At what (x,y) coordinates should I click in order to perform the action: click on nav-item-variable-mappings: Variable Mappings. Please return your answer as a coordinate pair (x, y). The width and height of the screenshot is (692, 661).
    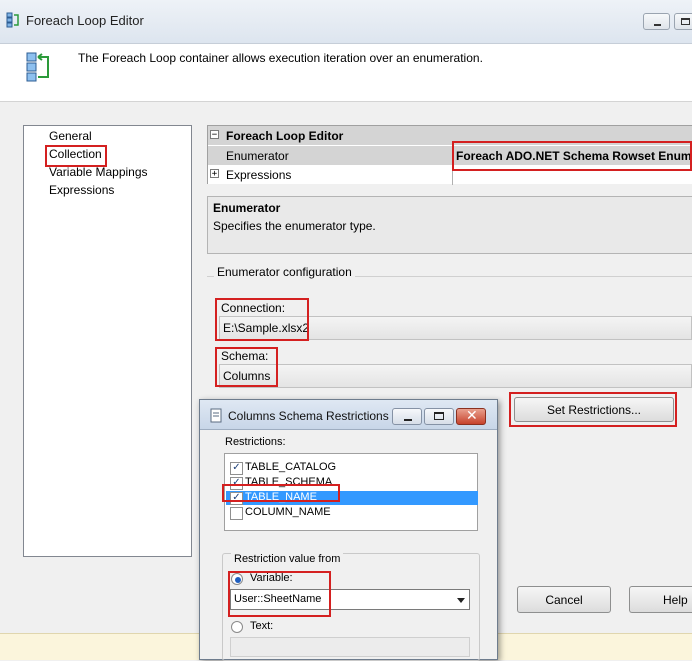
    Looking at the image, I should click on (98, 172).